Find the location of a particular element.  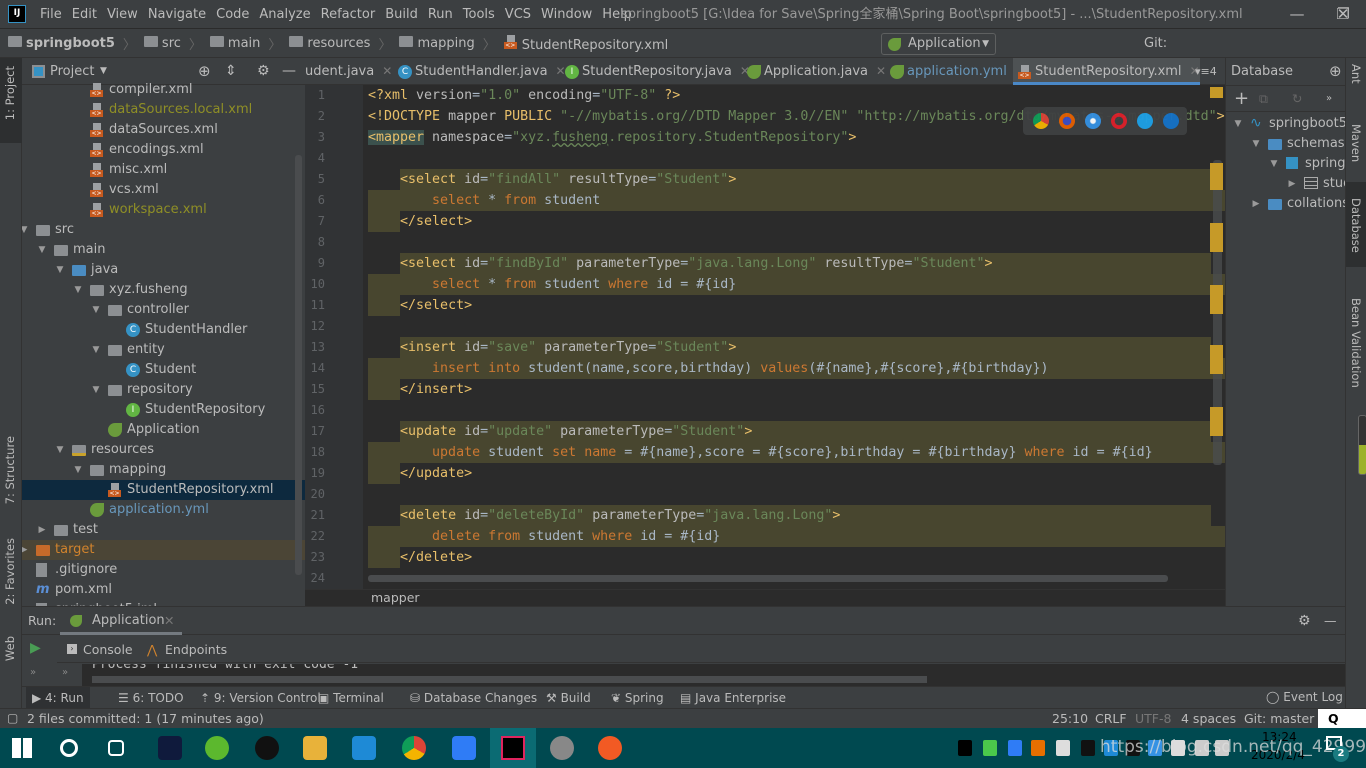

menu-view: View is located at coordinates (122, 14).